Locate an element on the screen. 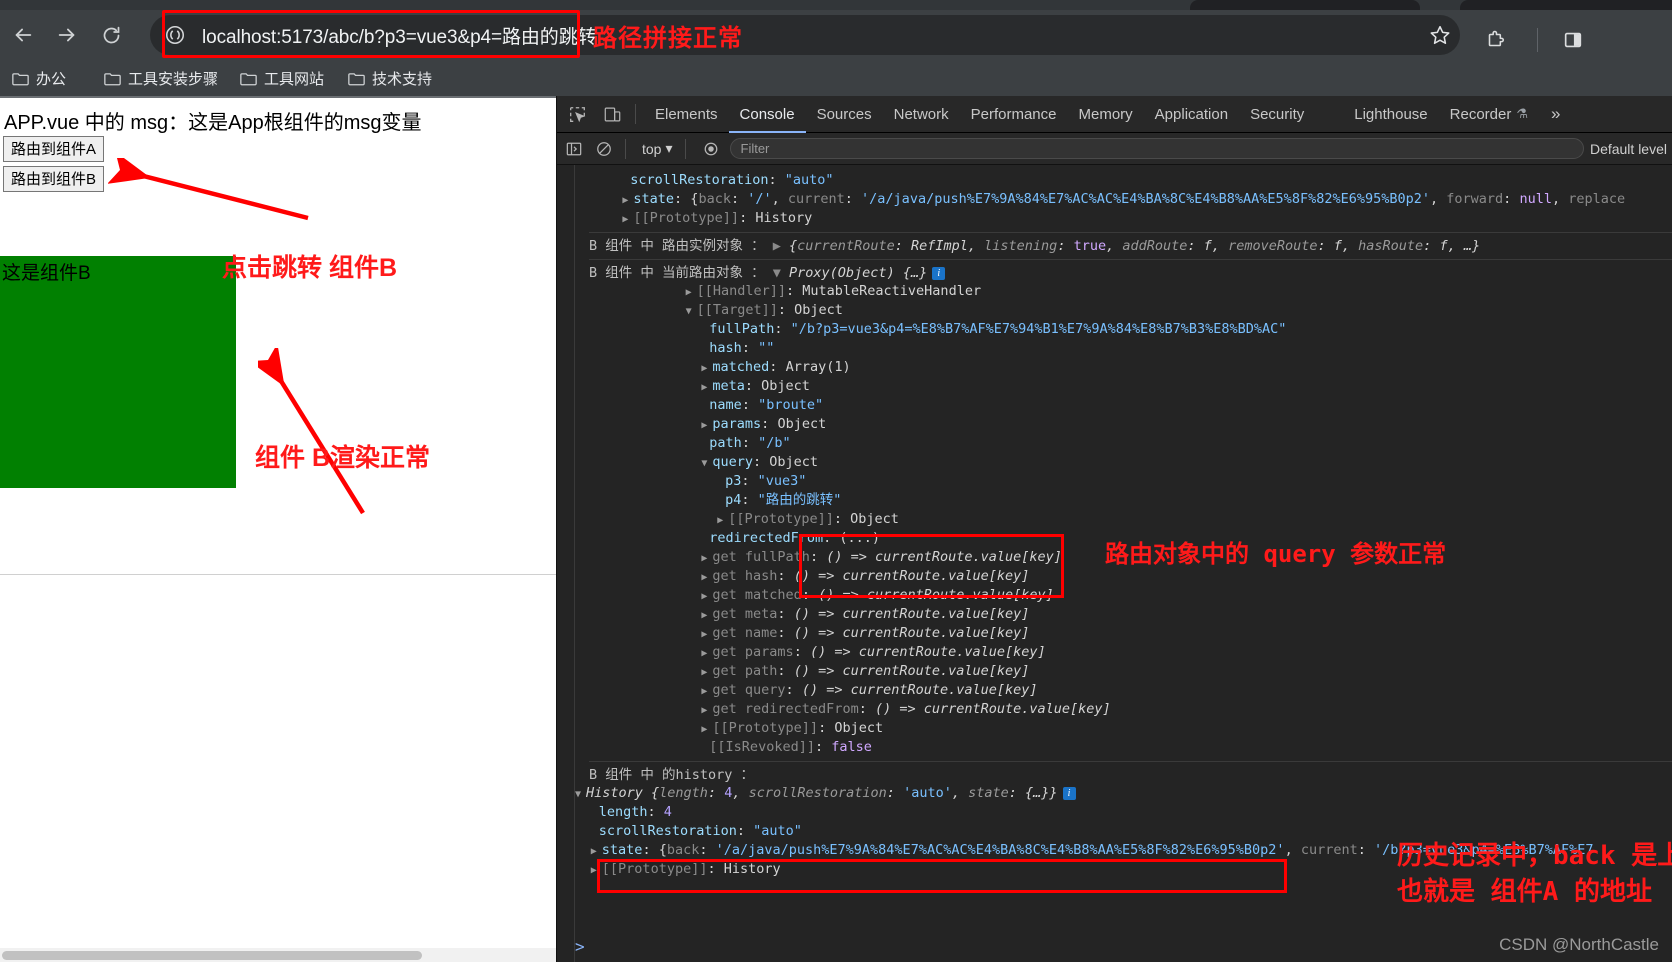 The image size is (1672, 962). console-filter-input: Filter is located at coordinates (1156, 148).